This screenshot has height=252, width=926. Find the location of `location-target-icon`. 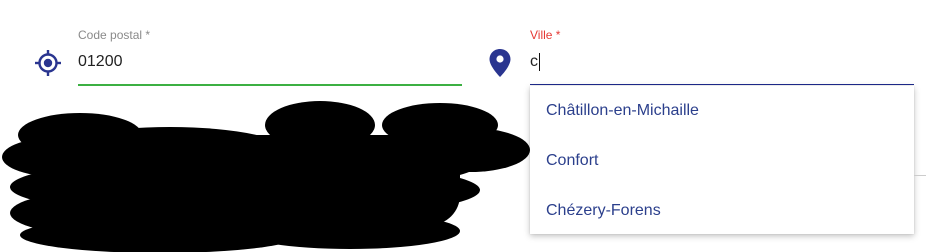

location-target-icon is located at coordinates (48, 63).